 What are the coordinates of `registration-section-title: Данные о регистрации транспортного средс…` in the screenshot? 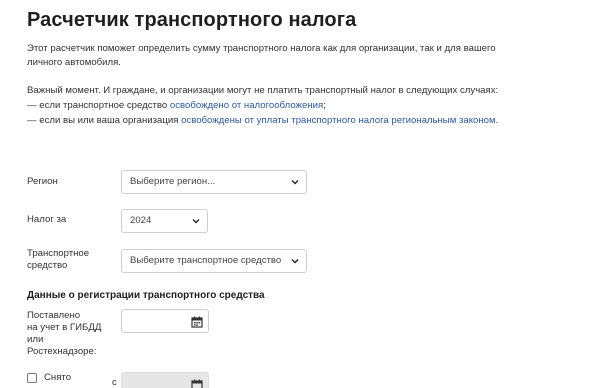 It's located at (146, 295).